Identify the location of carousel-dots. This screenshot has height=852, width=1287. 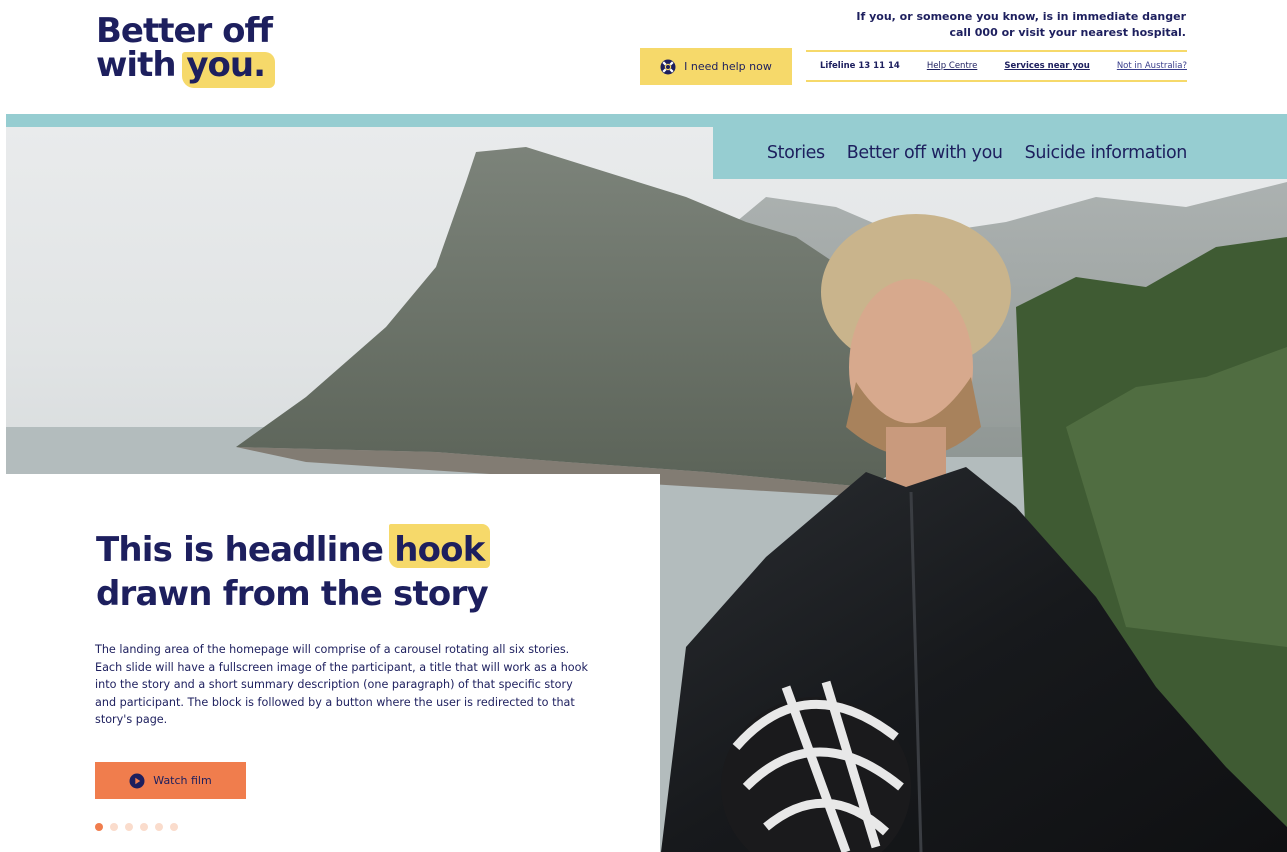
(136, 827).